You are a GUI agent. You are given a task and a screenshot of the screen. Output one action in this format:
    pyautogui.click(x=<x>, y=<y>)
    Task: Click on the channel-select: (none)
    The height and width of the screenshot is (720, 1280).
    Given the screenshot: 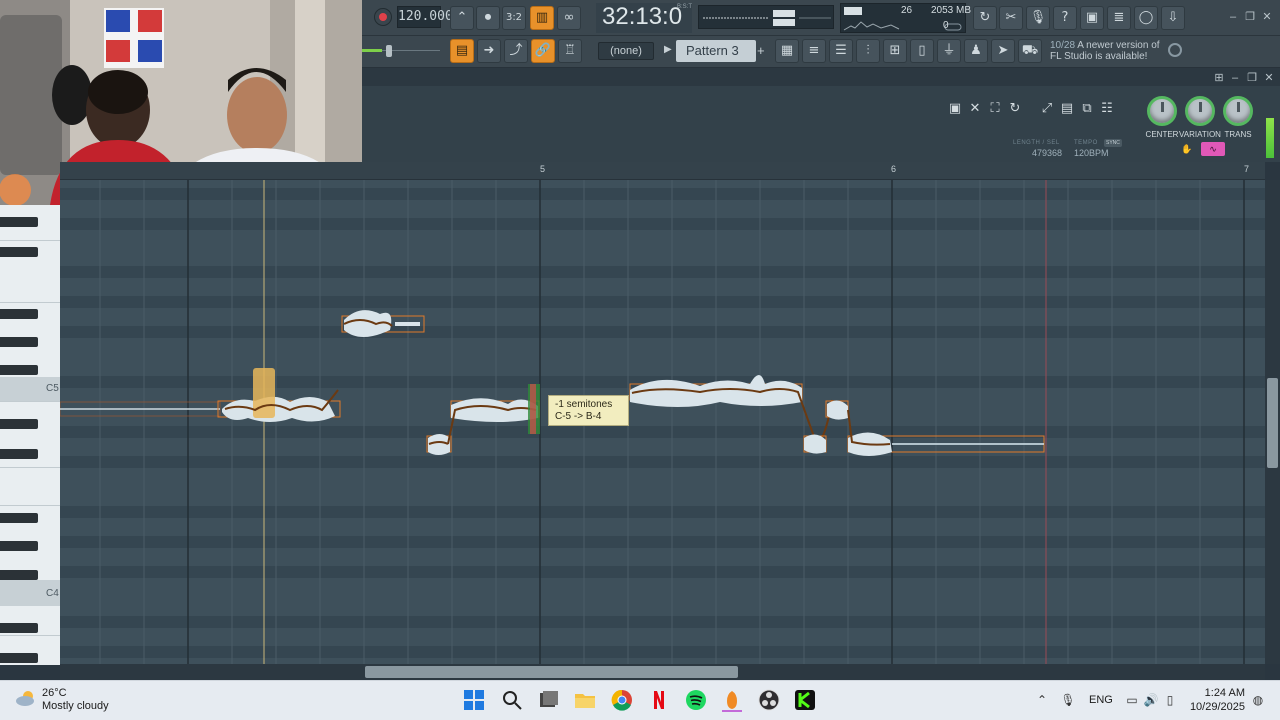 What is the action you would take?
    pyautogui.click(x=626, y=51)
    